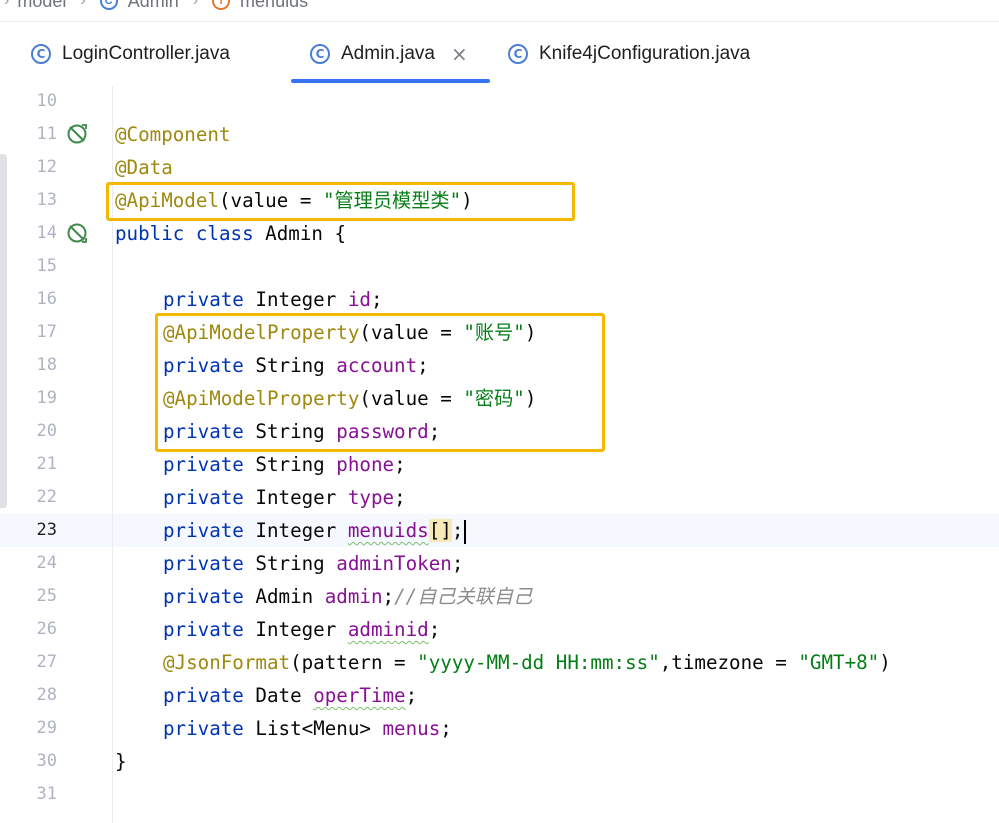  What do you see at coordinates (277, 629) in the screenshot?
I see `code-line-26: private Integer adminid;` at bounding box center [277, 629].